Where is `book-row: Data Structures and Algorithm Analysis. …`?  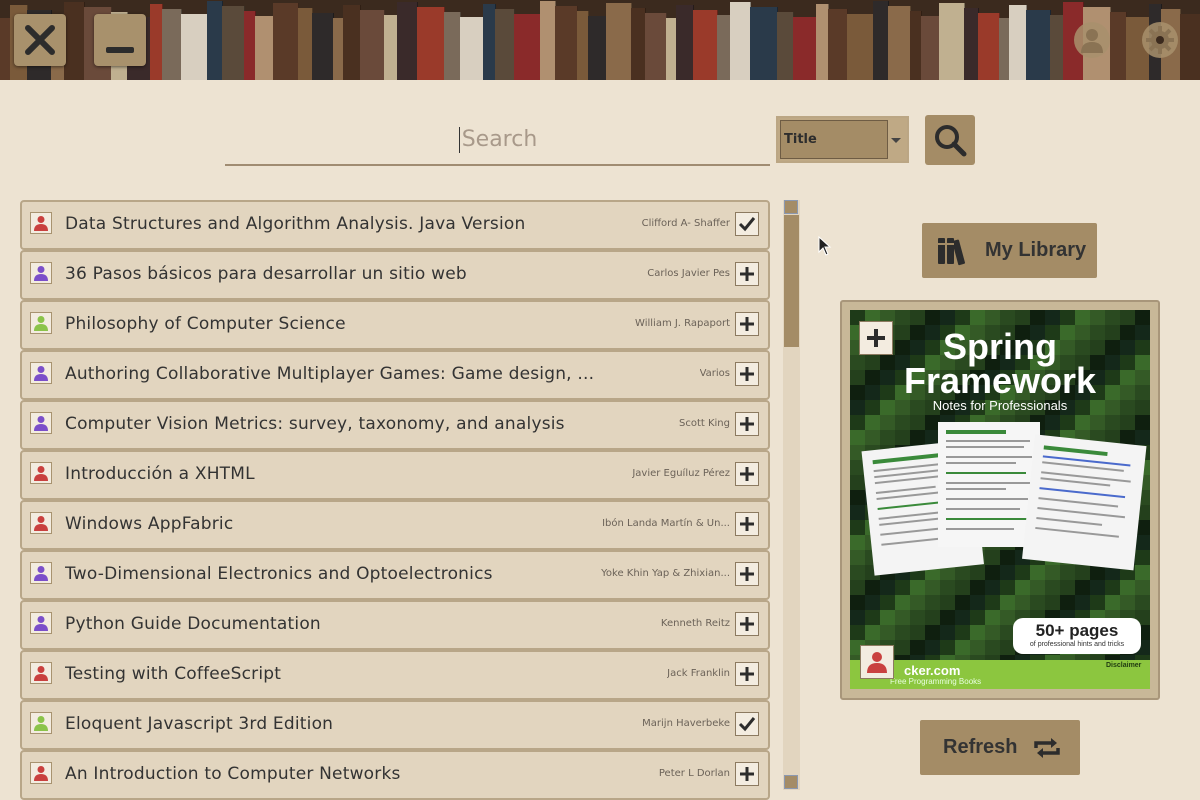 book-row: Data Structures and Algorithm Analysis. … is located at coordinates (395, 225).